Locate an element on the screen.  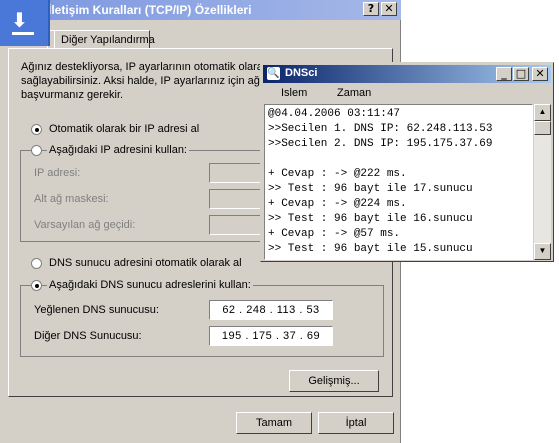
log-line: @04.04.2006 03:11:47 is located at coordinates (334, 114).